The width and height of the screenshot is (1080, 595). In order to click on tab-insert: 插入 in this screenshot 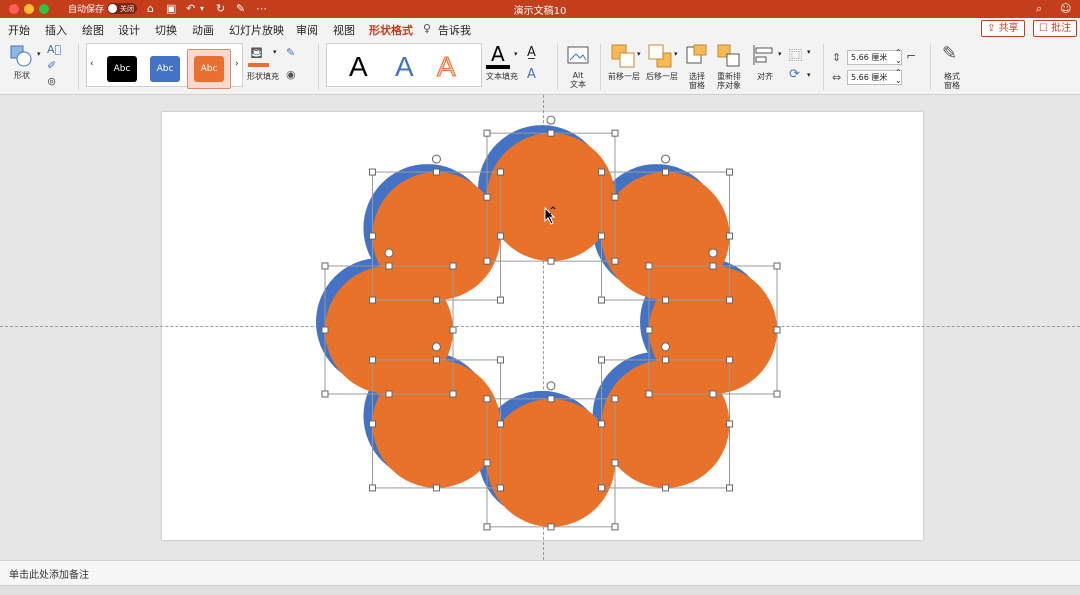, I will do `click(56, 30)`.